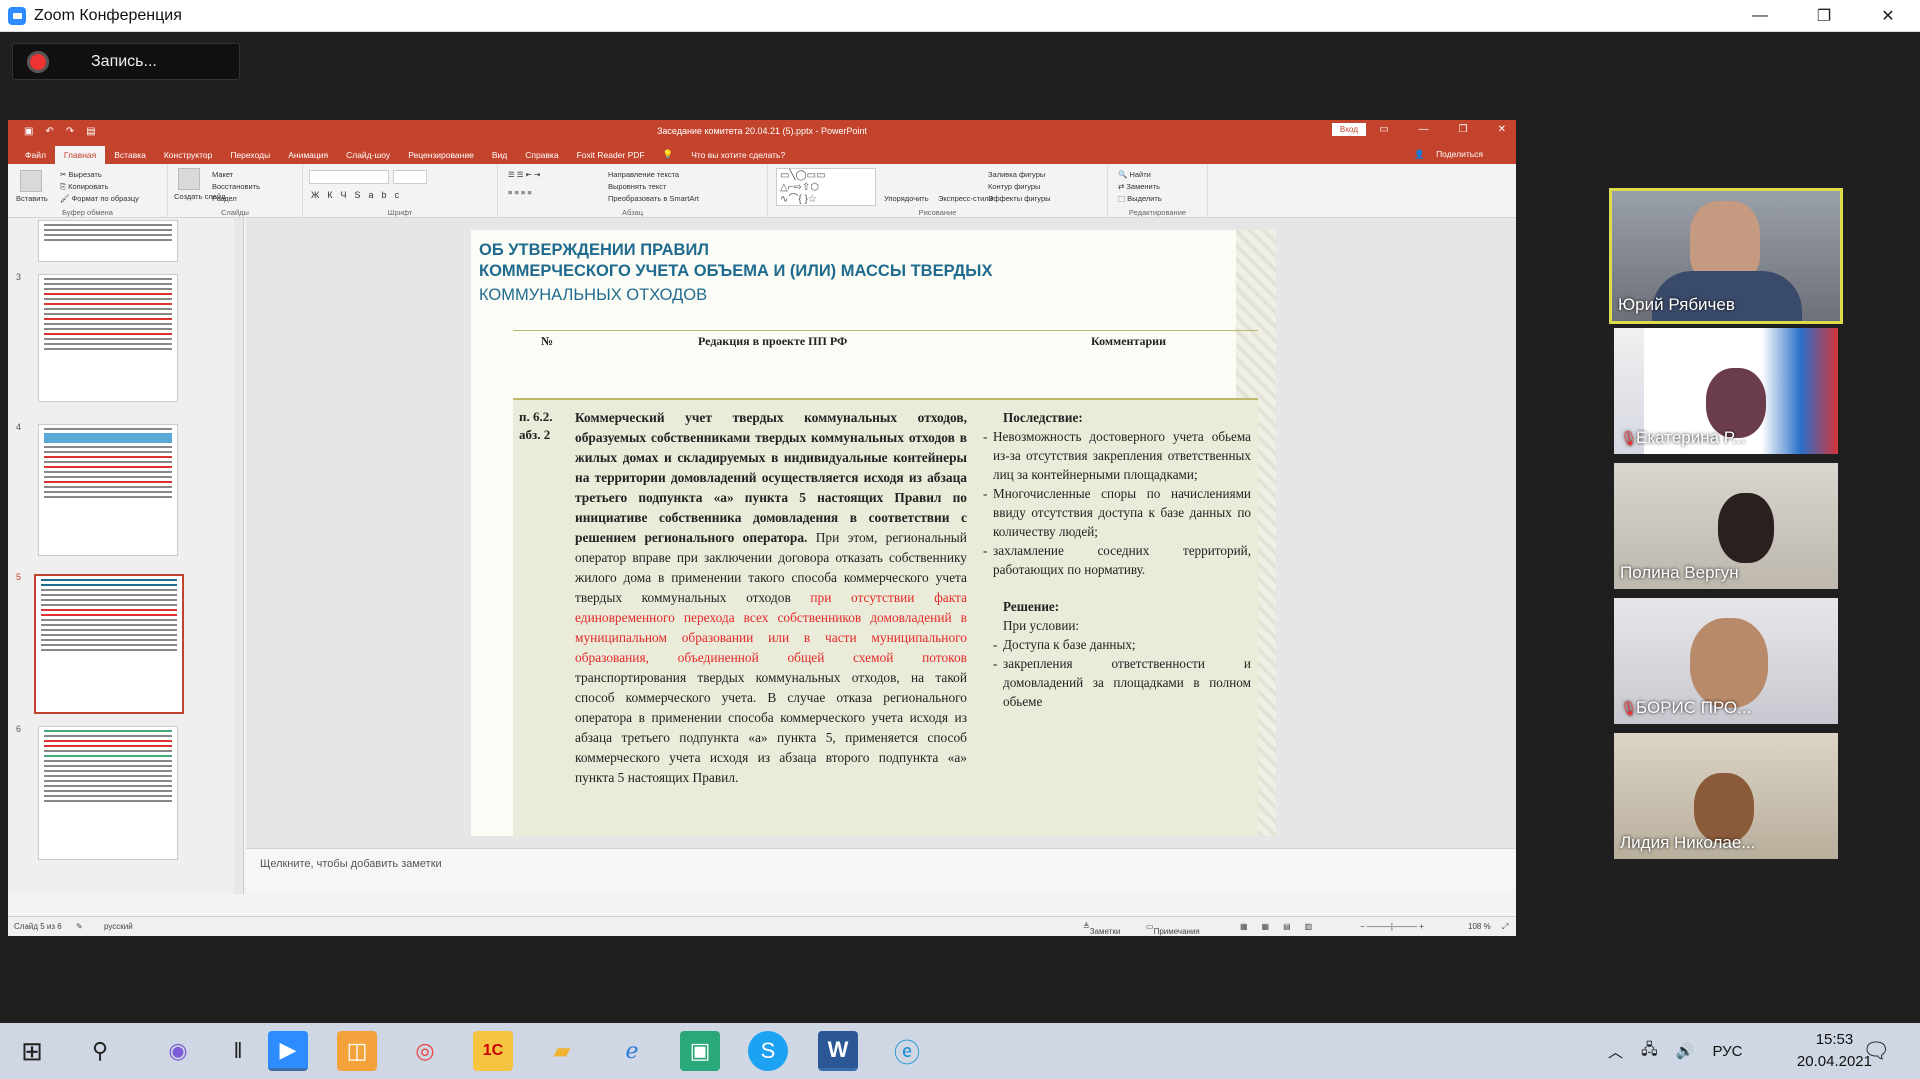 This screenshot has width=1920, height=1079. Describe the element at coordinates (643, 174) in the screenshot. I see `text-direction-button: Направление текста` at that location.